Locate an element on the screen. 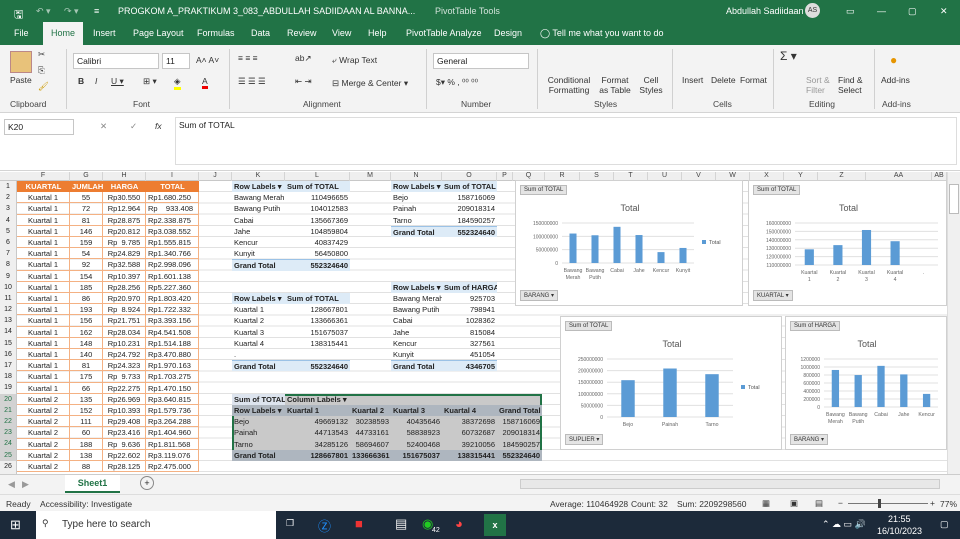  delete-cells-button: Delete is located at coordinates (723, 80).